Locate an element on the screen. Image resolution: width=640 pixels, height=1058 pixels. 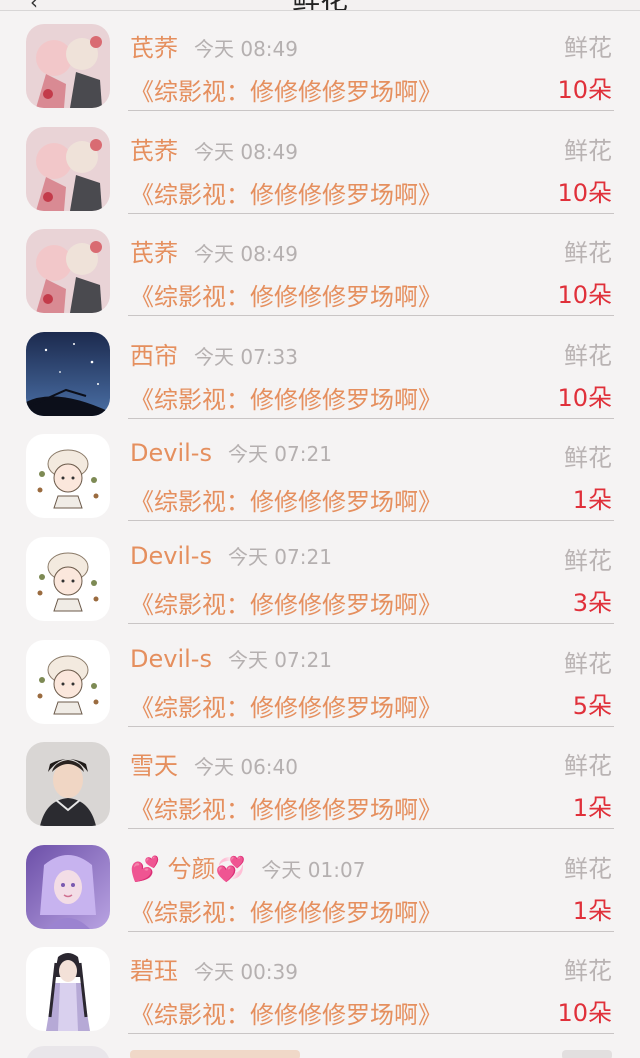
user-name: 碧珏 今天 00:39 is located at coordinates (214, 968).